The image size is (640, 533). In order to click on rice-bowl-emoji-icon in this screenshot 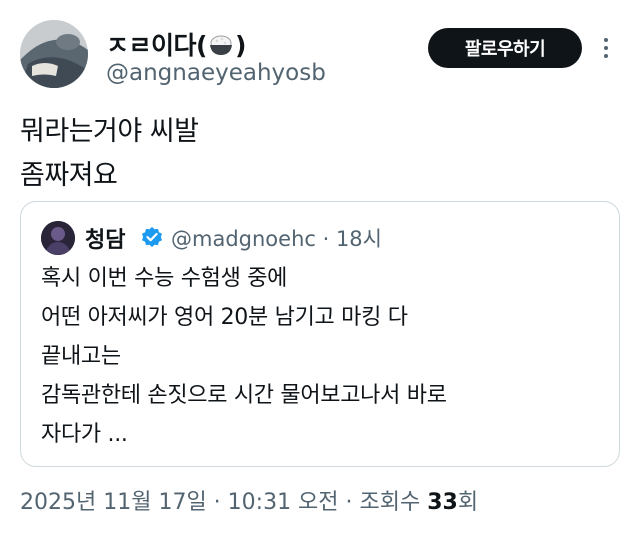, I will do `click(221, 48)`.